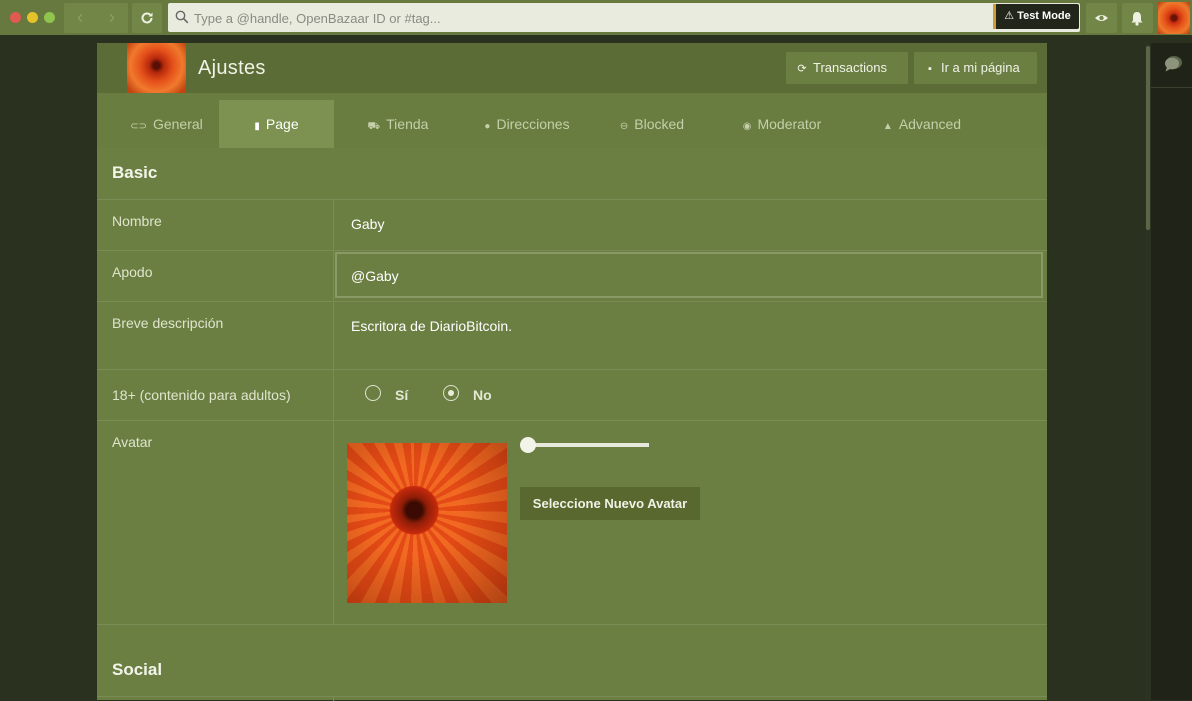 This screenshot has height=701, width=1192. I want to click on nsfw-yes-label: Sí, so click(401, 395).